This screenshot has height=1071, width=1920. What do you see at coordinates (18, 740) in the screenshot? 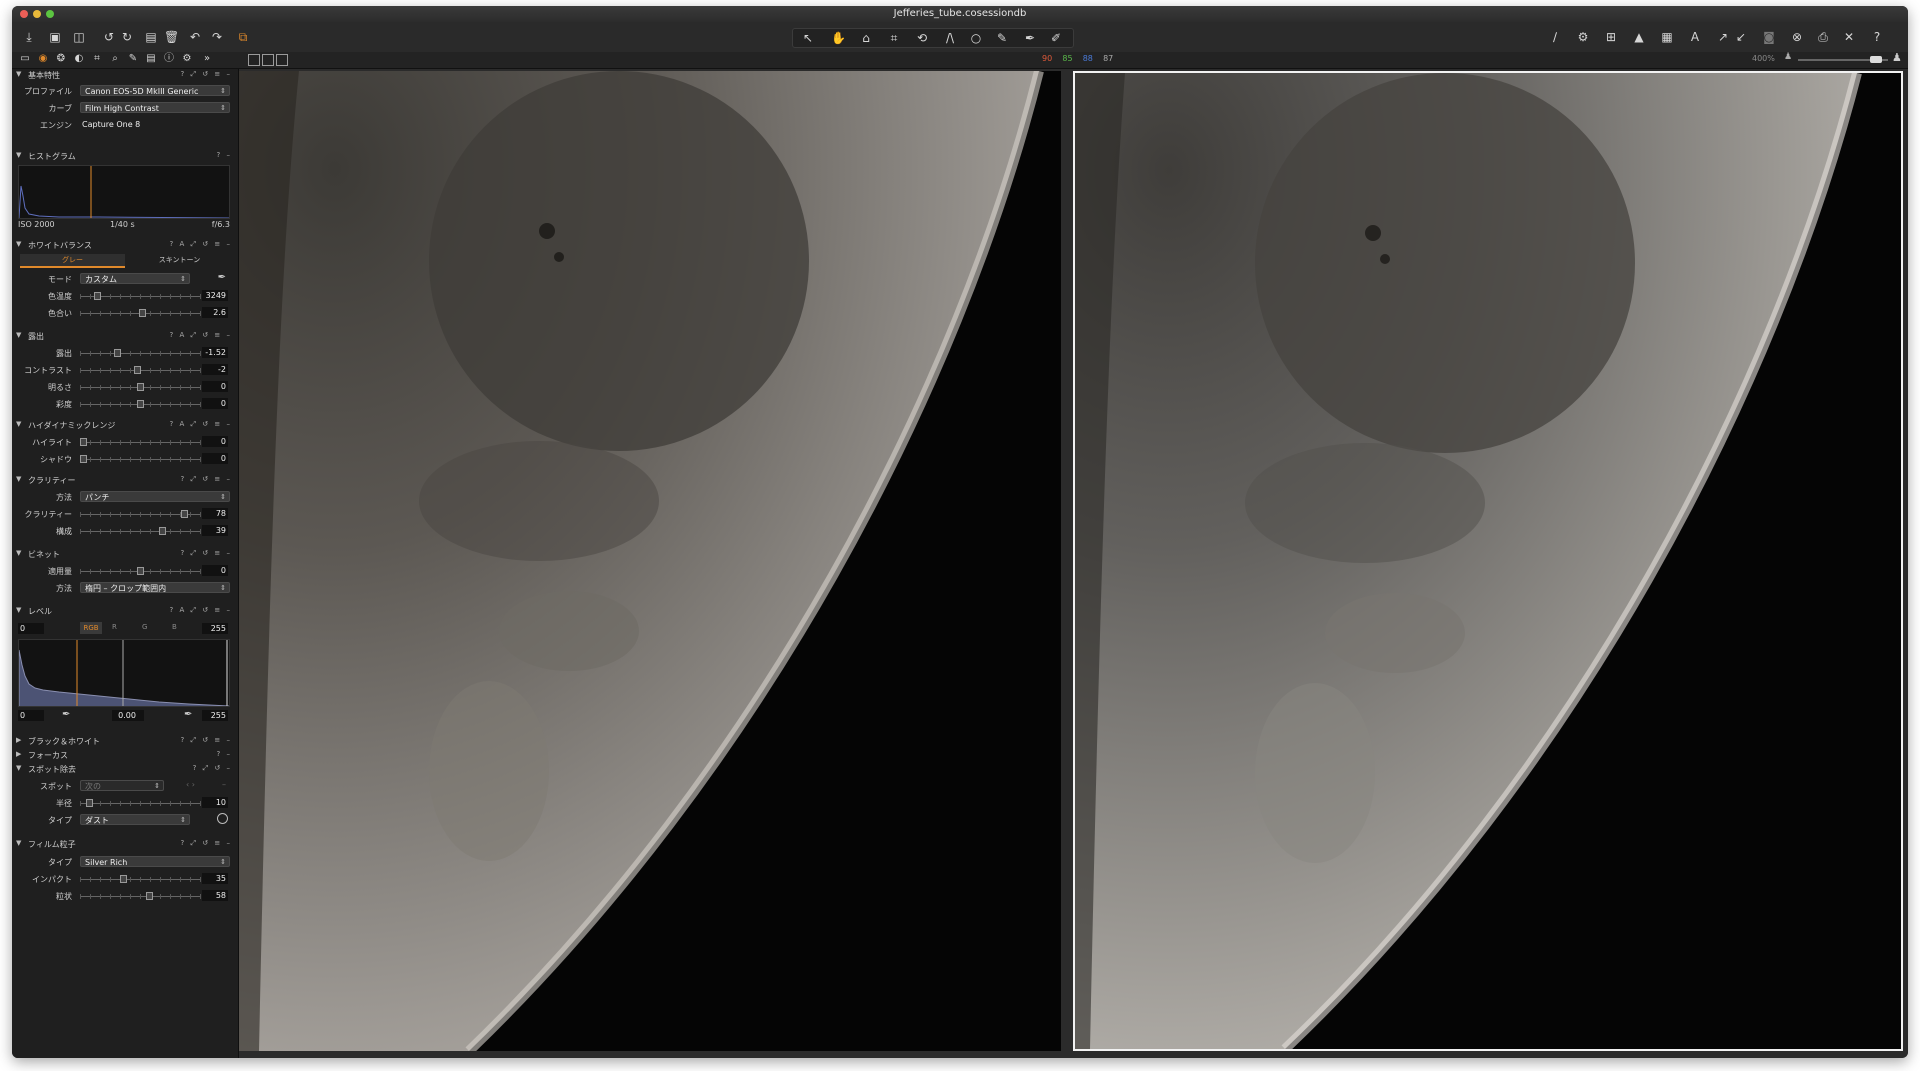
I see `expand-triangle-icon: ▶` at bounding box center [18, 740].